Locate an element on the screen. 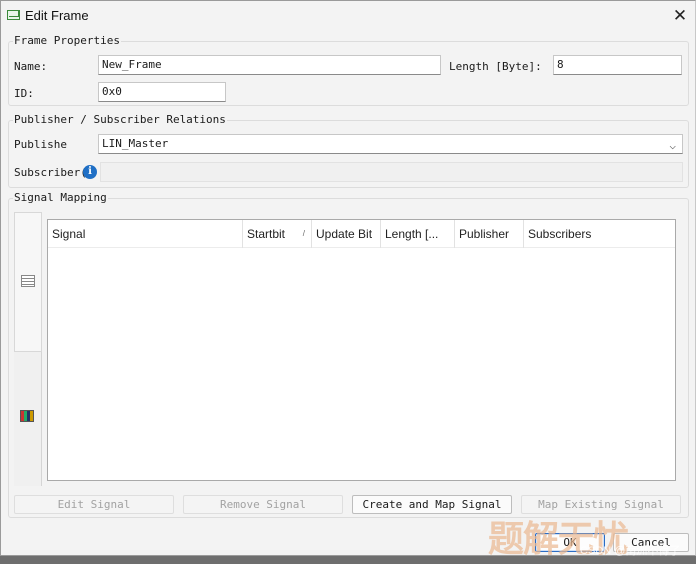  info-icon: i is located at coordinates (90, 172).